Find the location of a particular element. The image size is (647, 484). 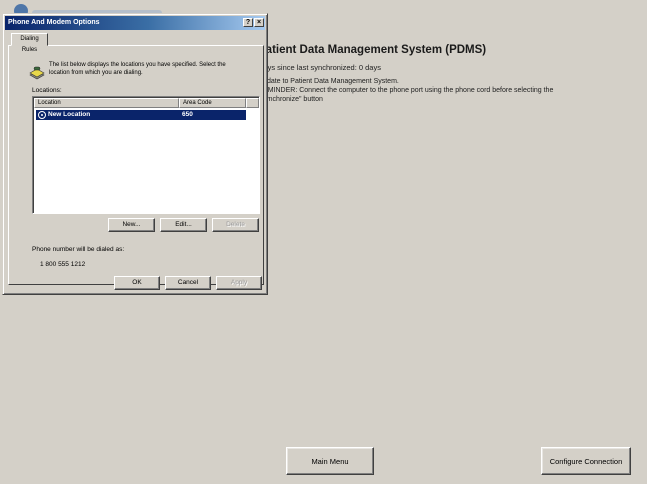

app-title: Patient Data Management System (PDMS) is located at coordinates (372, 50).